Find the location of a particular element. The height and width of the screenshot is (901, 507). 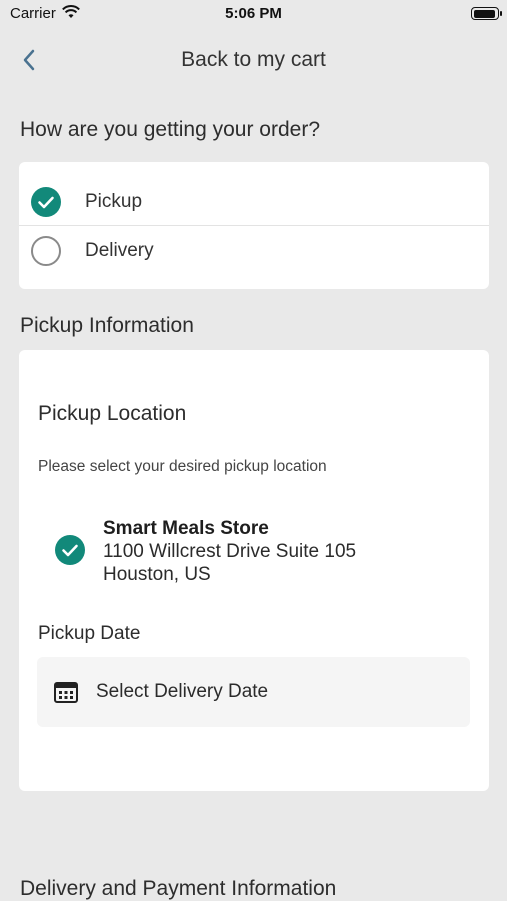

status-bar: Carrier 5:06 PM is located at coordinates (253, 14).